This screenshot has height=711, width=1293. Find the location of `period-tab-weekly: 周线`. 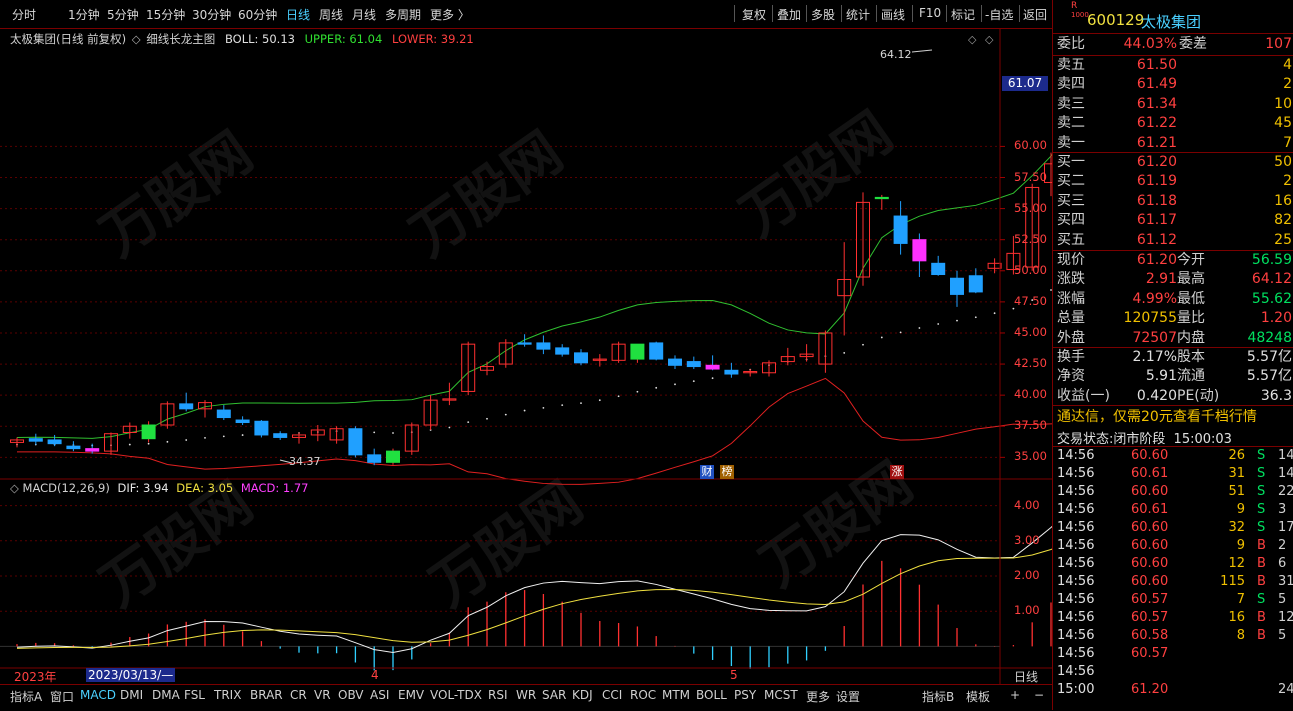

period-tab-weekly: 周线 is located at coordinates (331, 14).